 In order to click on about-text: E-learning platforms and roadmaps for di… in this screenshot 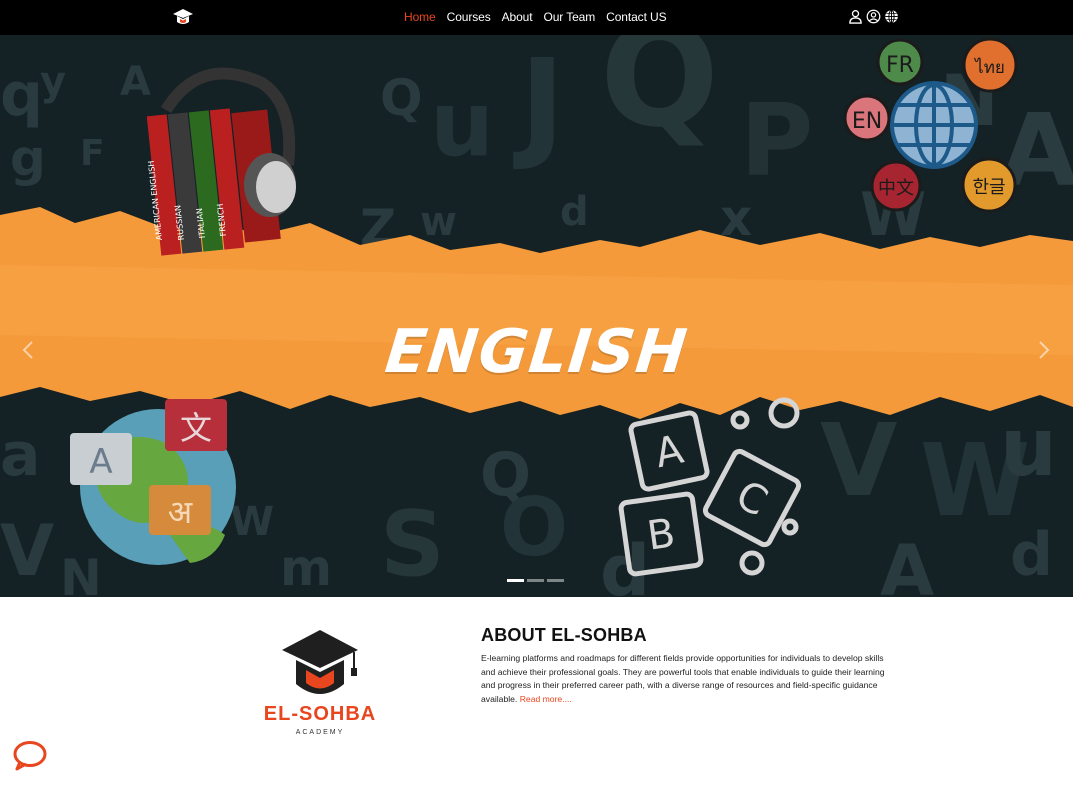, I will do `click(688, 679)`.